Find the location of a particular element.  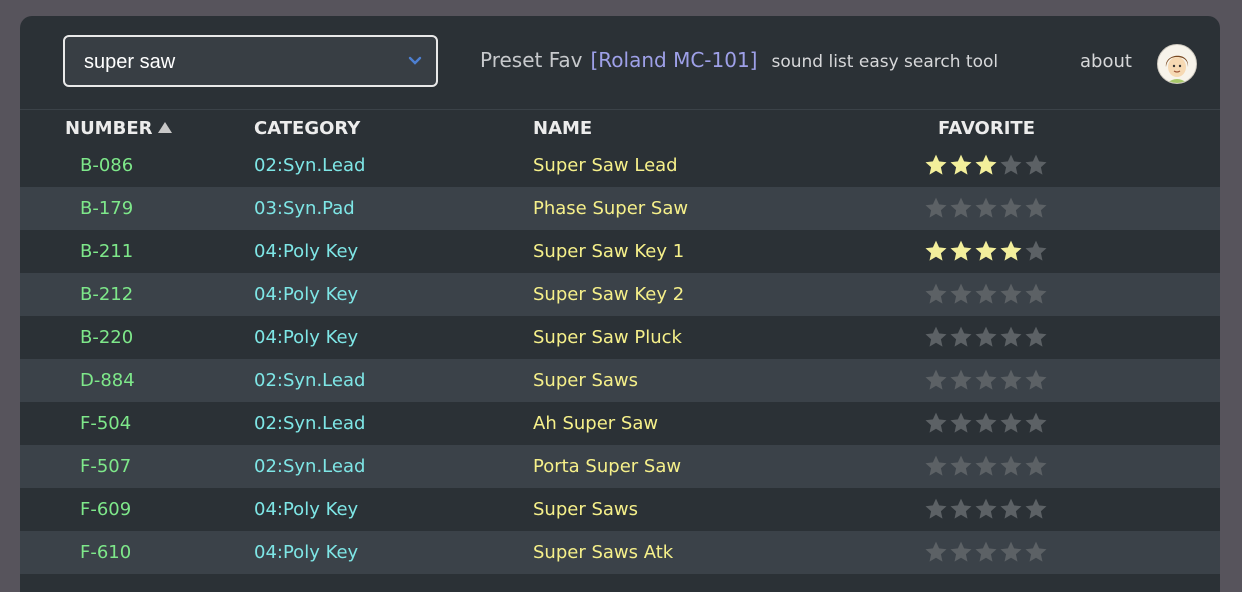

preset-number: F-504 is located at coordinates (106, 423).